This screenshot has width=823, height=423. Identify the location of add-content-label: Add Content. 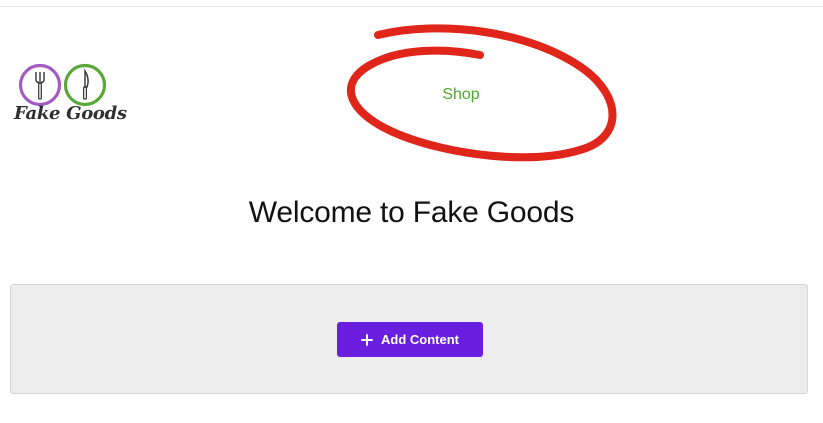
(420, 339).